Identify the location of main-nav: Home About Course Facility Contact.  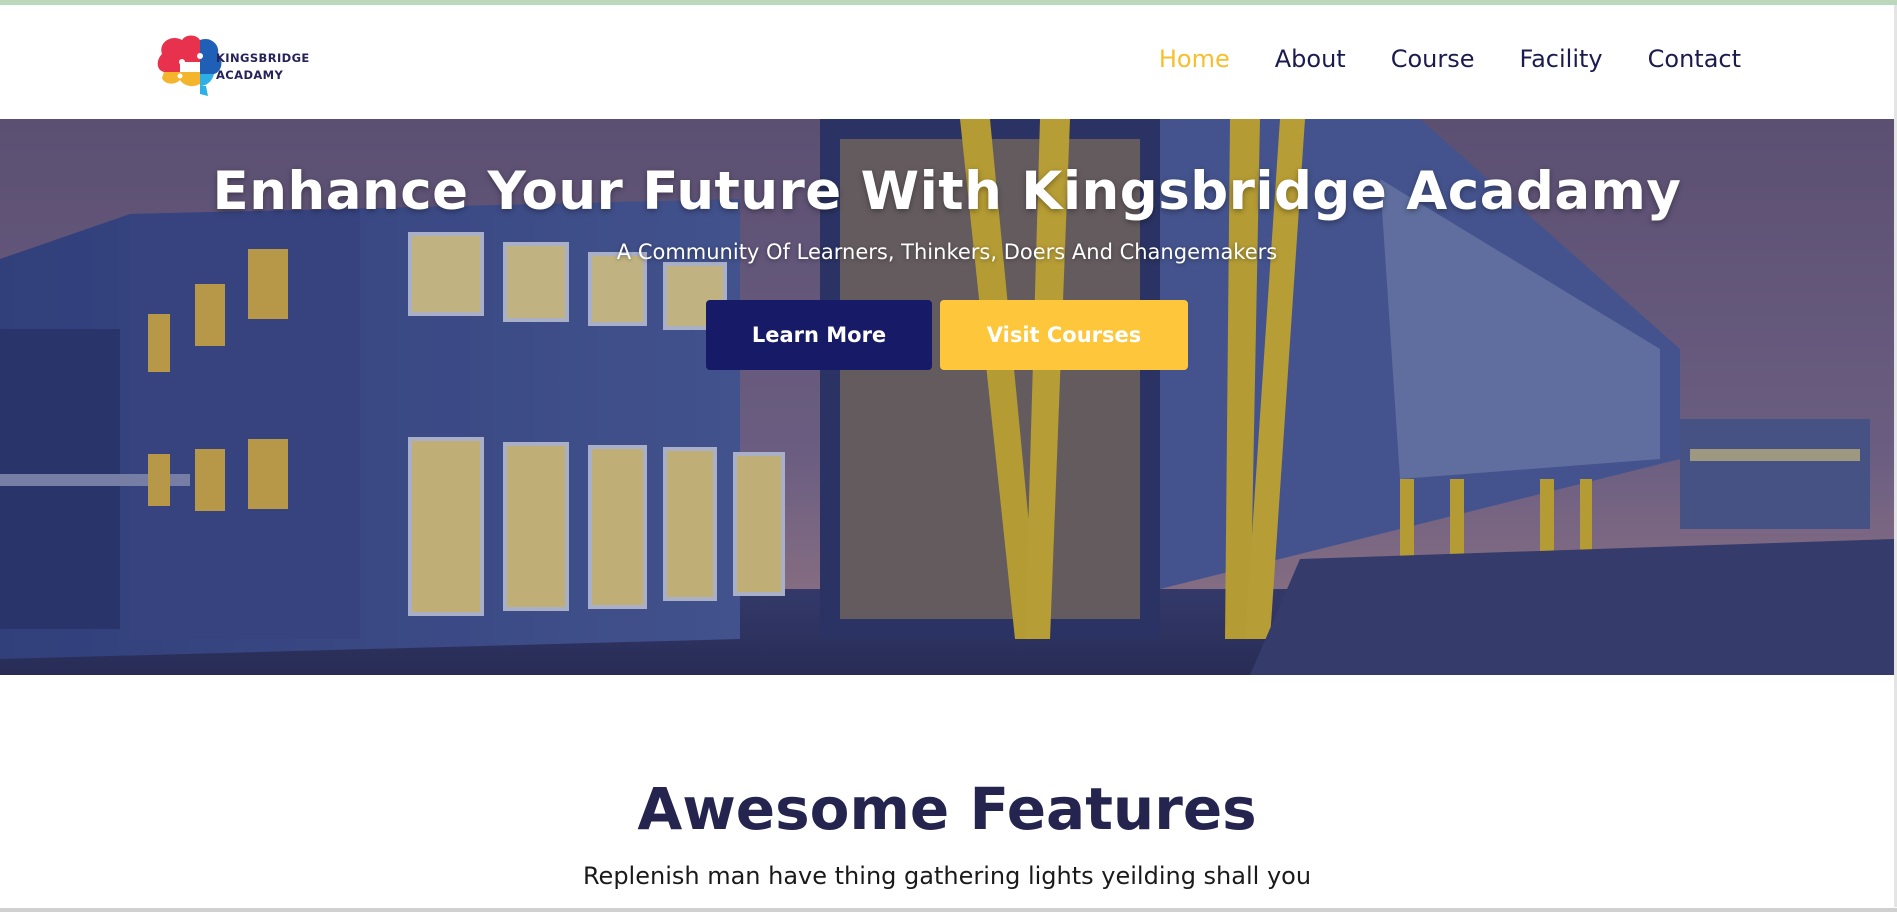
(1427, 59).